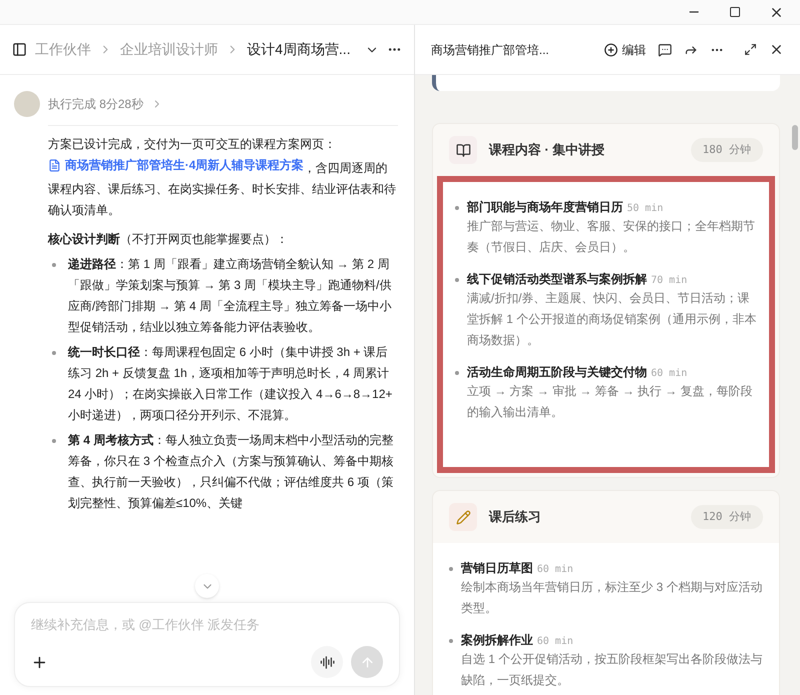  Describe the element at coordinates (557, 372) in the screenshot. I see `item-title: 活动生命周期五阶段与关键交付物` at that location.